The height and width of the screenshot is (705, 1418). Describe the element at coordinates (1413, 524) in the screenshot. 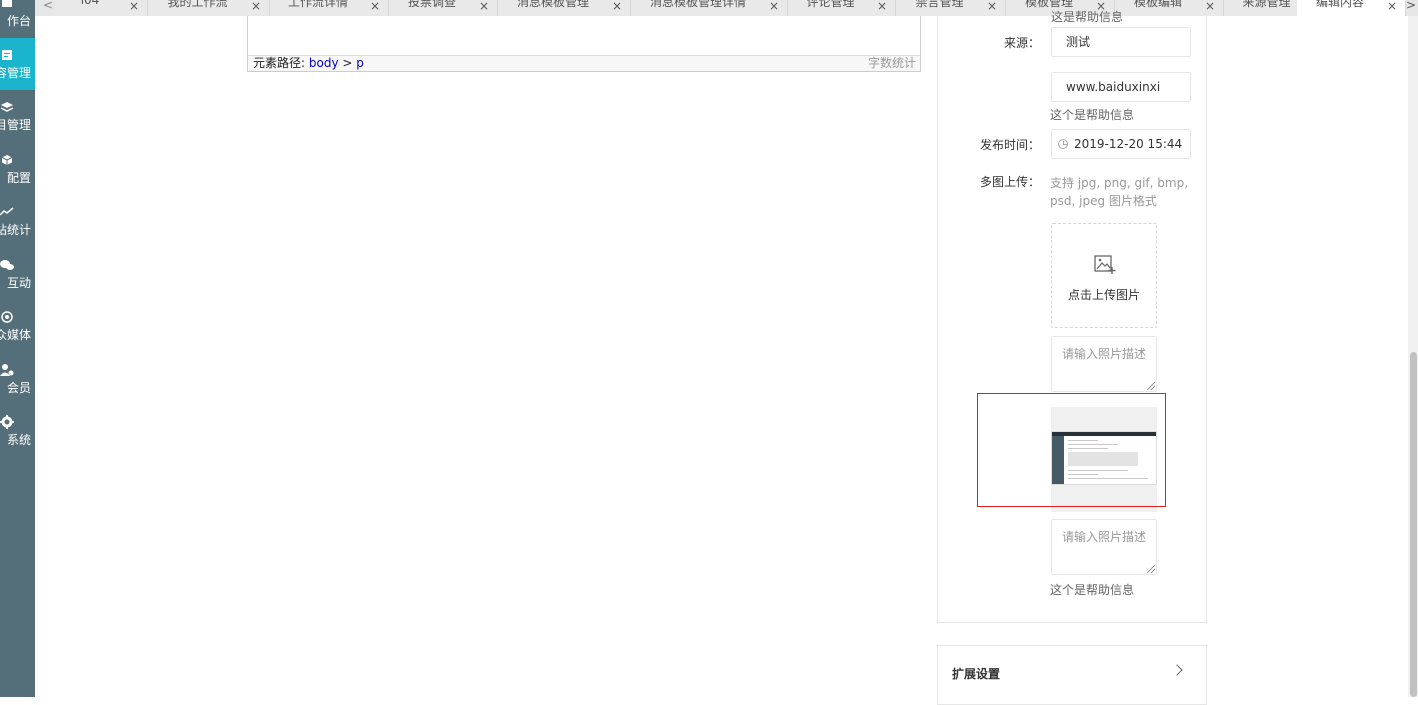

I see `scrollbar-thumb` at that location.